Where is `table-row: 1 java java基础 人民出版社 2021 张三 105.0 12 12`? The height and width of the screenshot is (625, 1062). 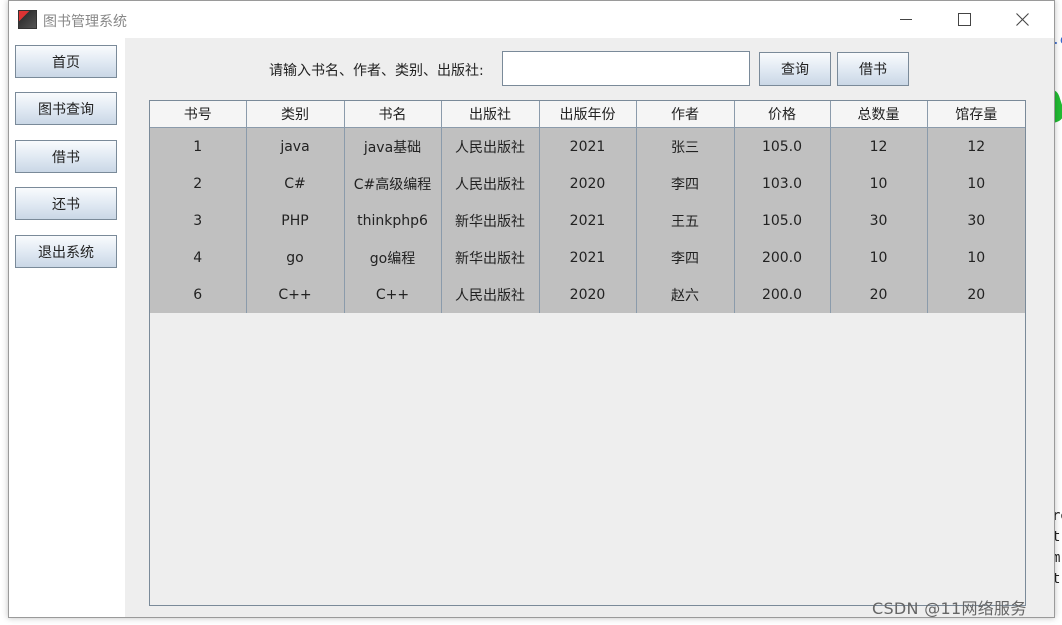 table-row: 1 java java基础 人民出版社 2021 张三 105.0 12 12 is located at coordinates (587, 146).